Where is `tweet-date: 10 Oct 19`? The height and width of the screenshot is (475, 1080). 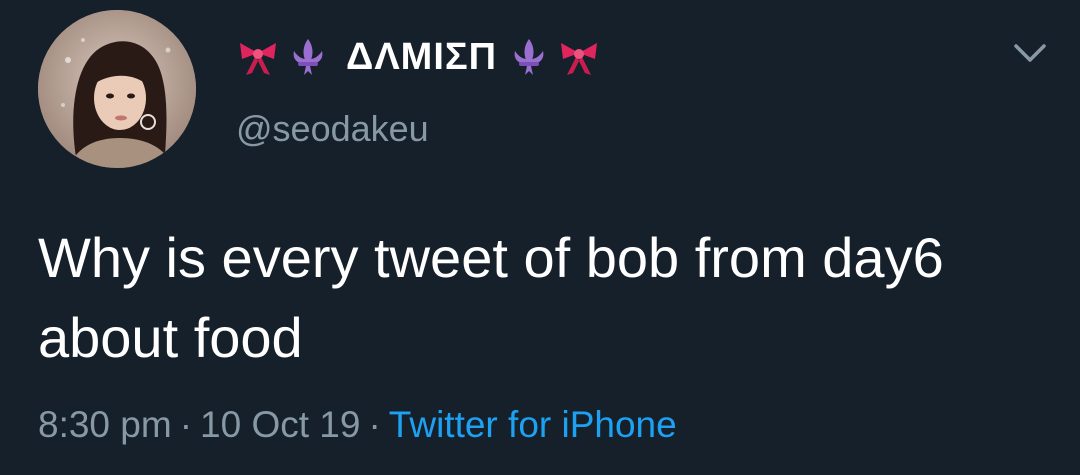
tweet-date: 10 Oct 19 is located at coordinates (280, 424).